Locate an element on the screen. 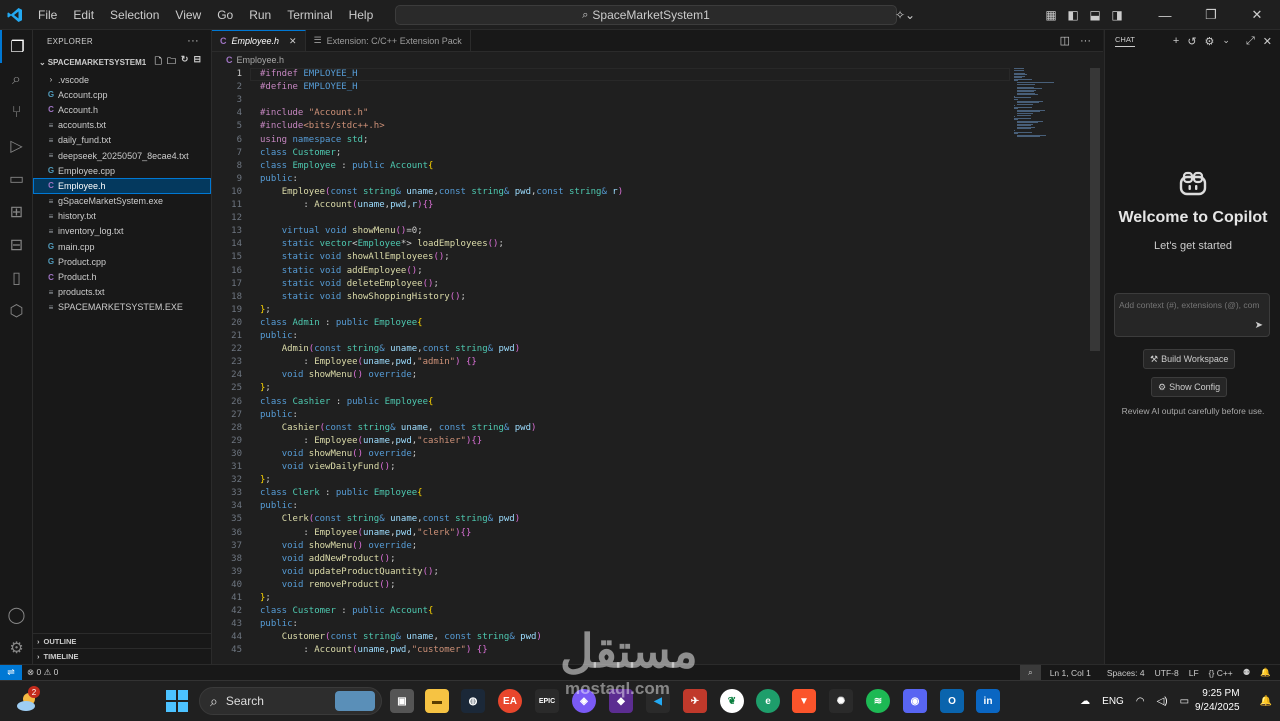 This screenshot has height=721, width=1280. chevron-down-icon: ⌄ is located at coordinates (1226, 41).